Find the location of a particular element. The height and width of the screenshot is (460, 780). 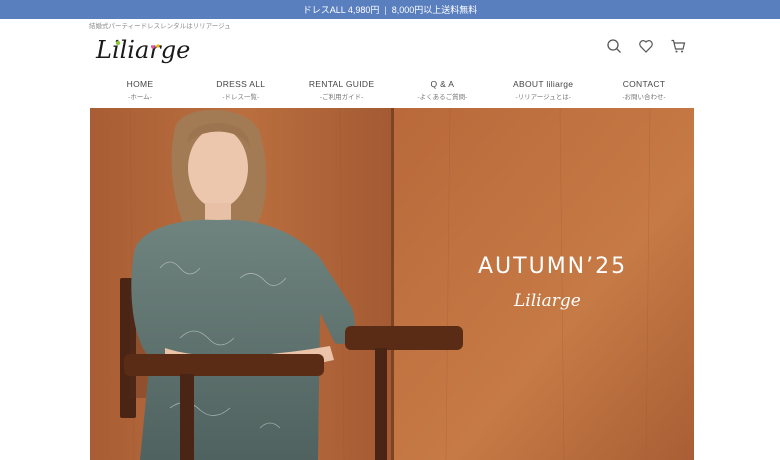

nav-label: Q & A is located at coordinates (442, 84).